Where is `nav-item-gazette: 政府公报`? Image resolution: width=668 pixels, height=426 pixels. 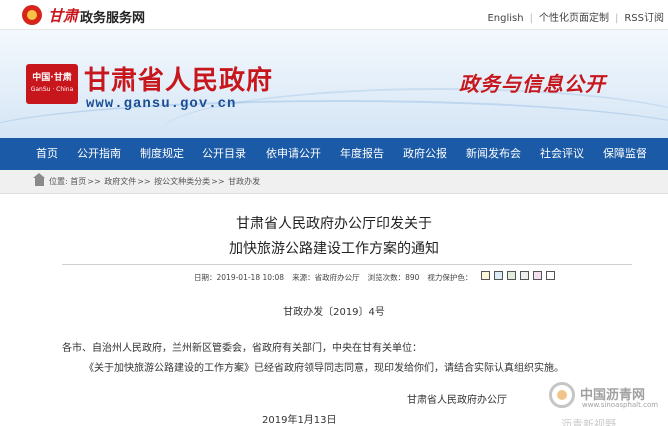 nav-item-gazette: 政府公报 is located at coordinates (425, 154).